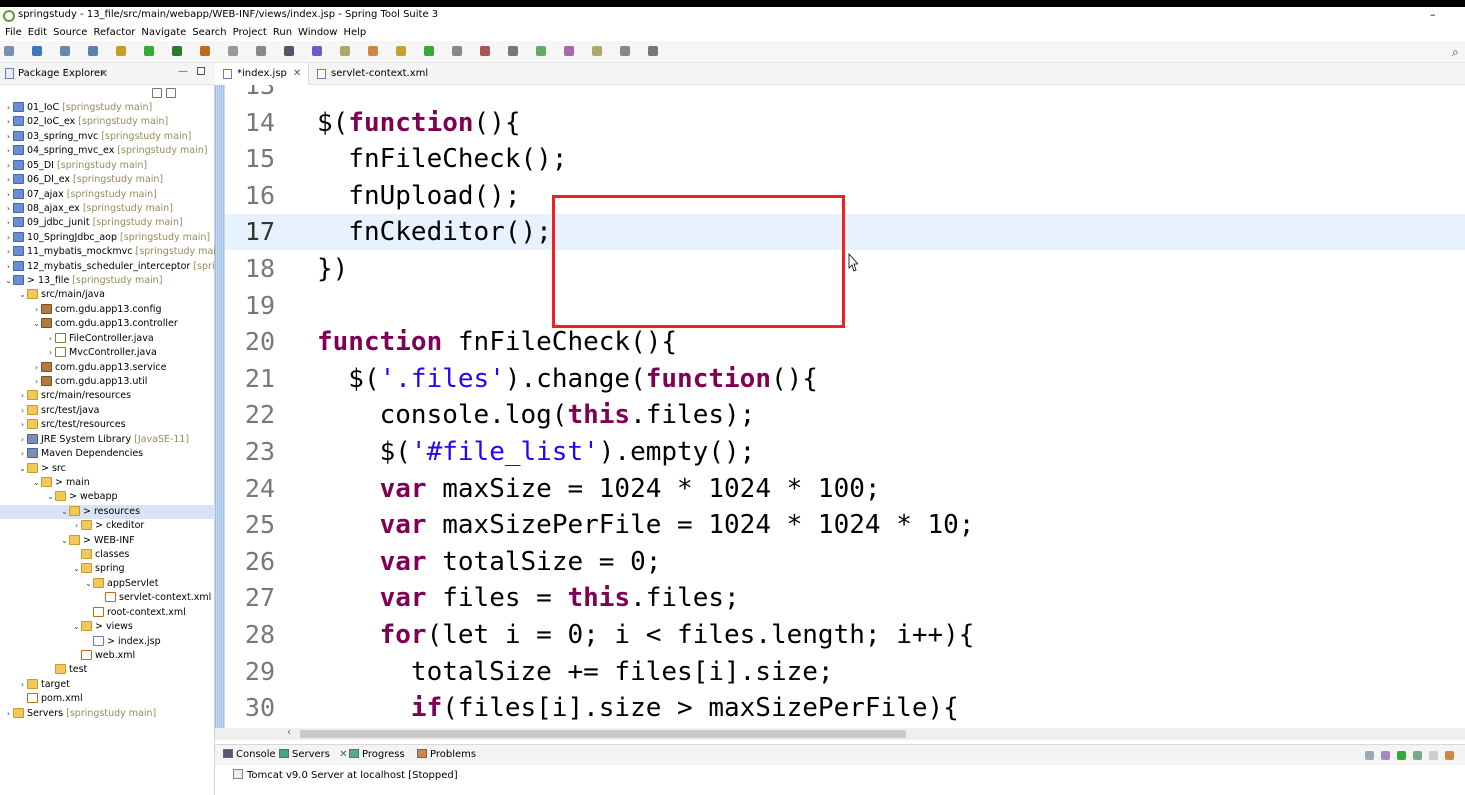 This screenshot has width=1465, height=795. Describe the element at coordinates (163, 32) in the screenshot. I see `menu-navigate: Navigate` at that location.